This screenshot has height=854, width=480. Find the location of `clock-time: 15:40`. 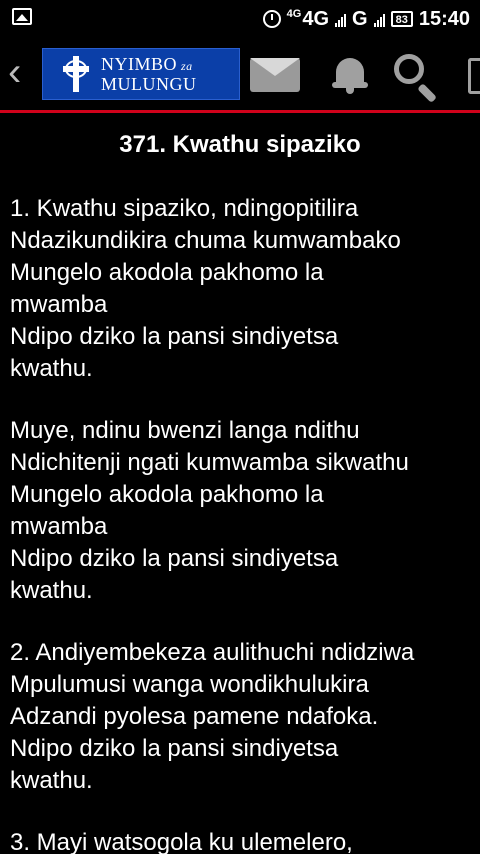

clock-time: 15:40 is located at coordinates (444, 18).